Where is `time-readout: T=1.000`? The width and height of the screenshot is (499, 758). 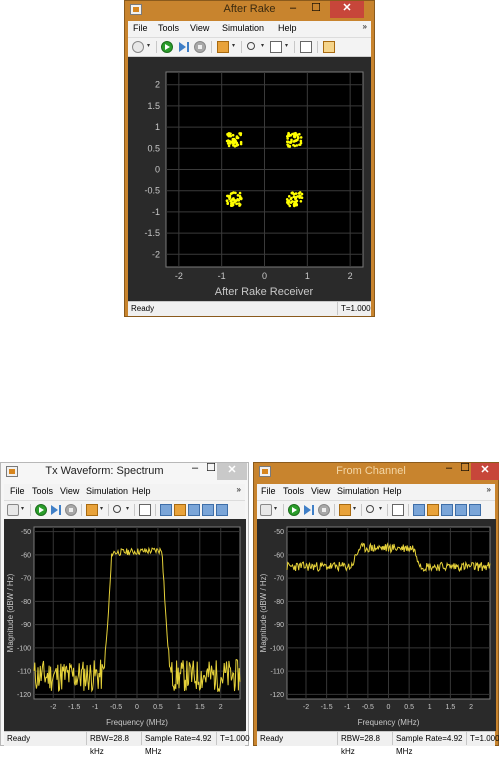 time-readout: T=1.000 is located at coordinates (355, 308).